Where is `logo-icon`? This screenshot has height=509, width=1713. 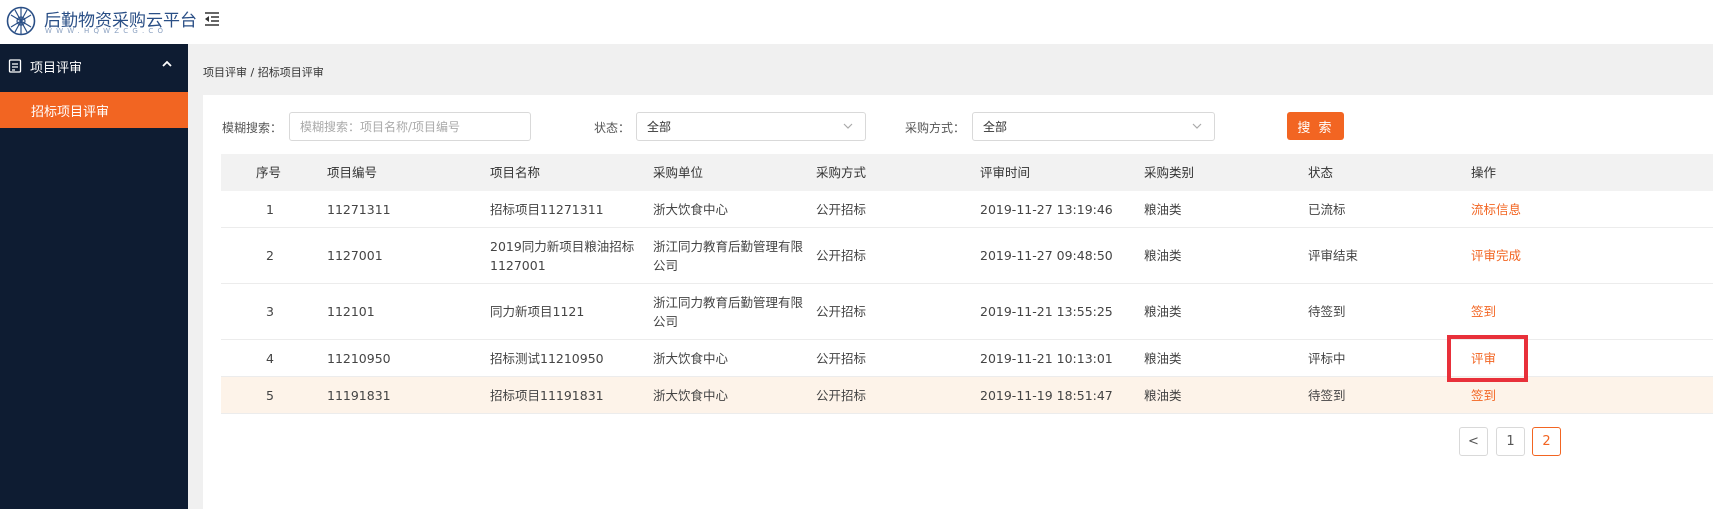 logo-icon is located at coordinates (21, 21).